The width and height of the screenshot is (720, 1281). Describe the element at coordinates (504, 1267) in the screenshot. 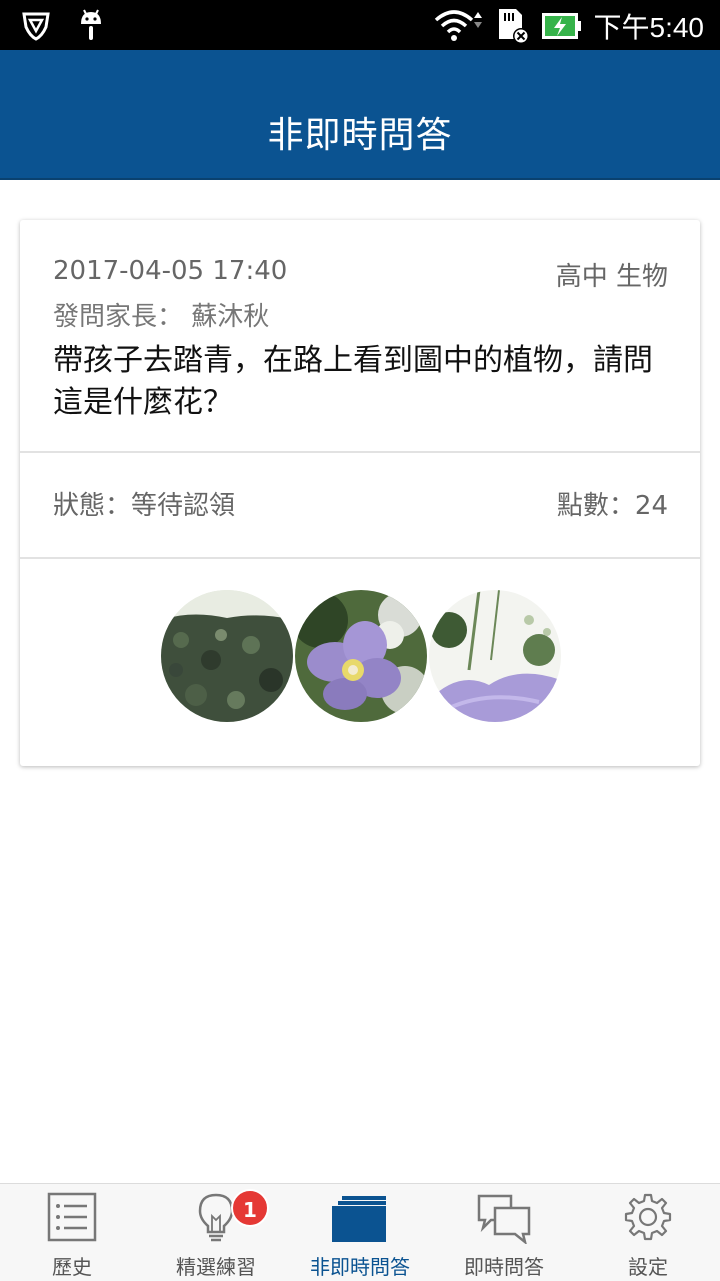

I see `nav-live-qa-label: 即時問答` at that location.